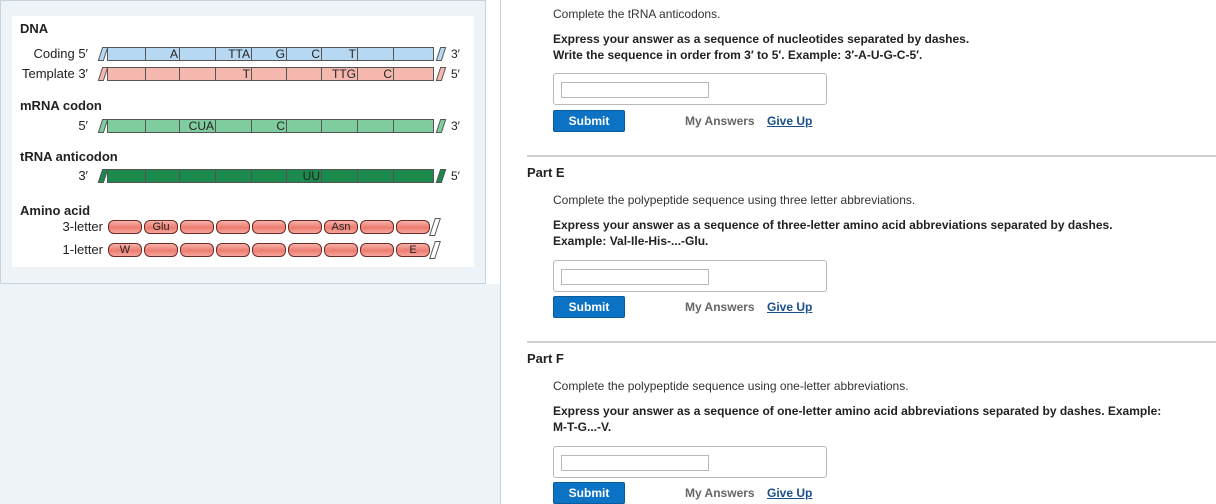  Describe the element at coordinates (720, 121) in the screenshot. I see `part-d-my-answers-link: My Answers` at that location.